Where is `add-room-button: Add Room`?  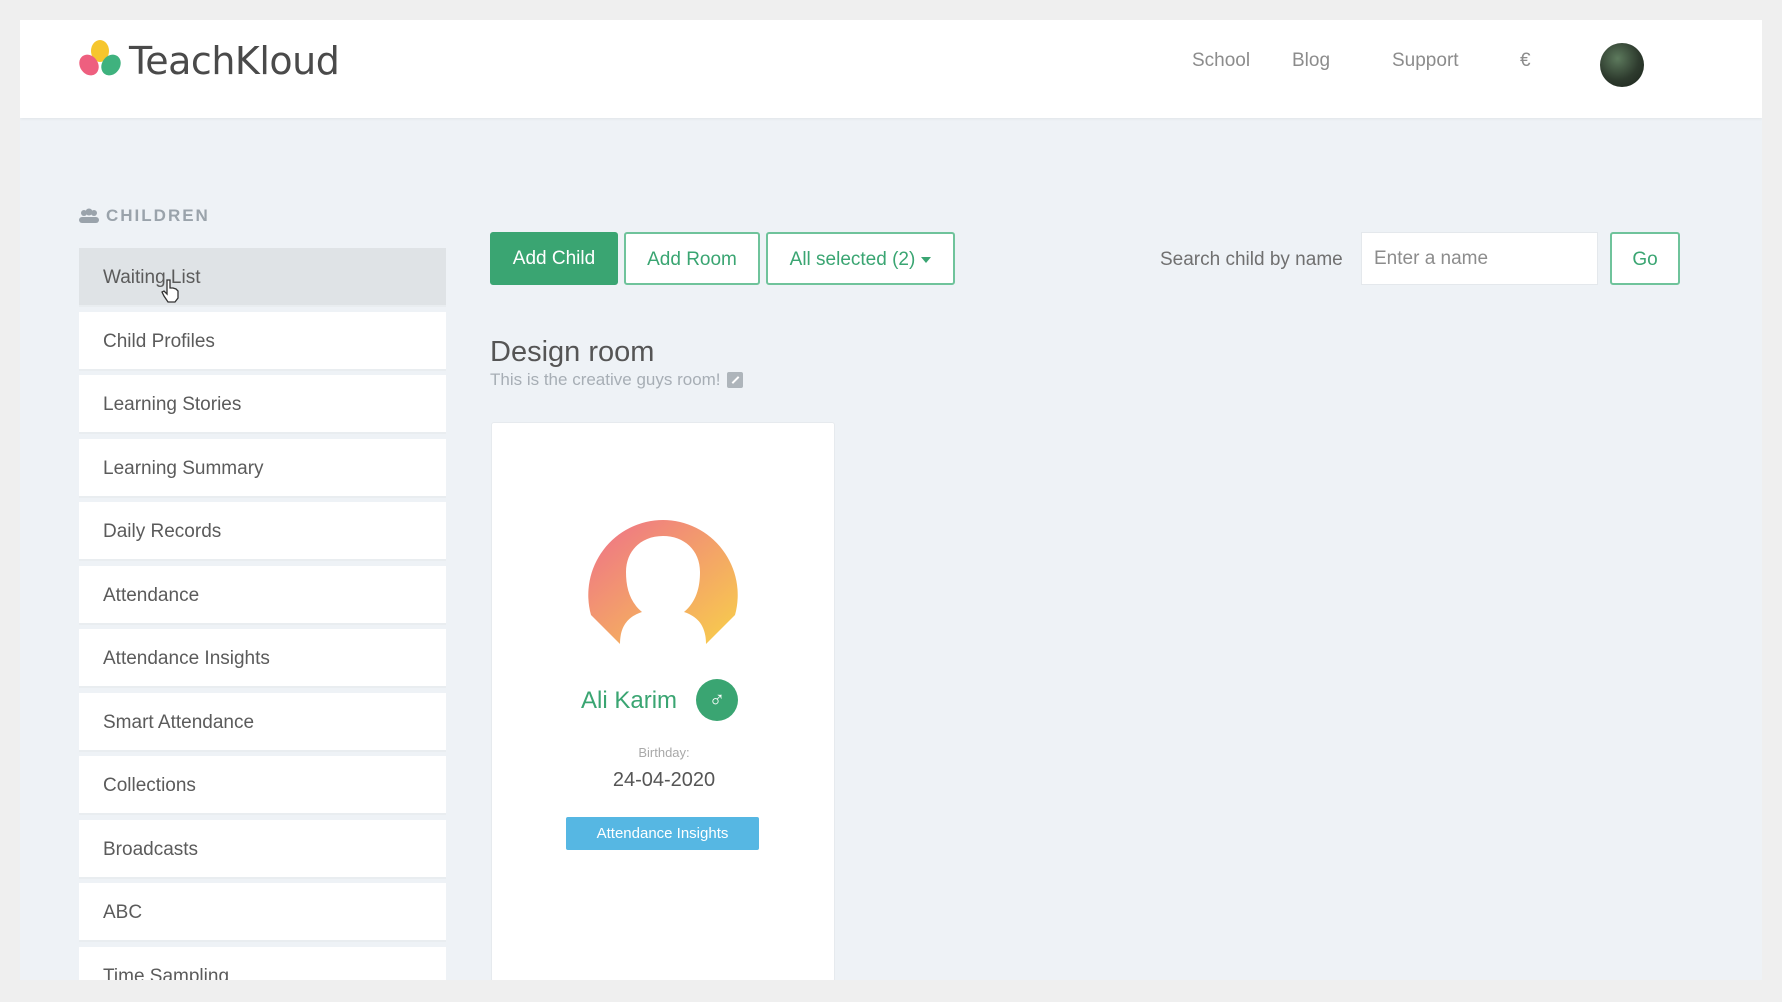 add-room-button: Add Room is located at coordinates (692, 258).